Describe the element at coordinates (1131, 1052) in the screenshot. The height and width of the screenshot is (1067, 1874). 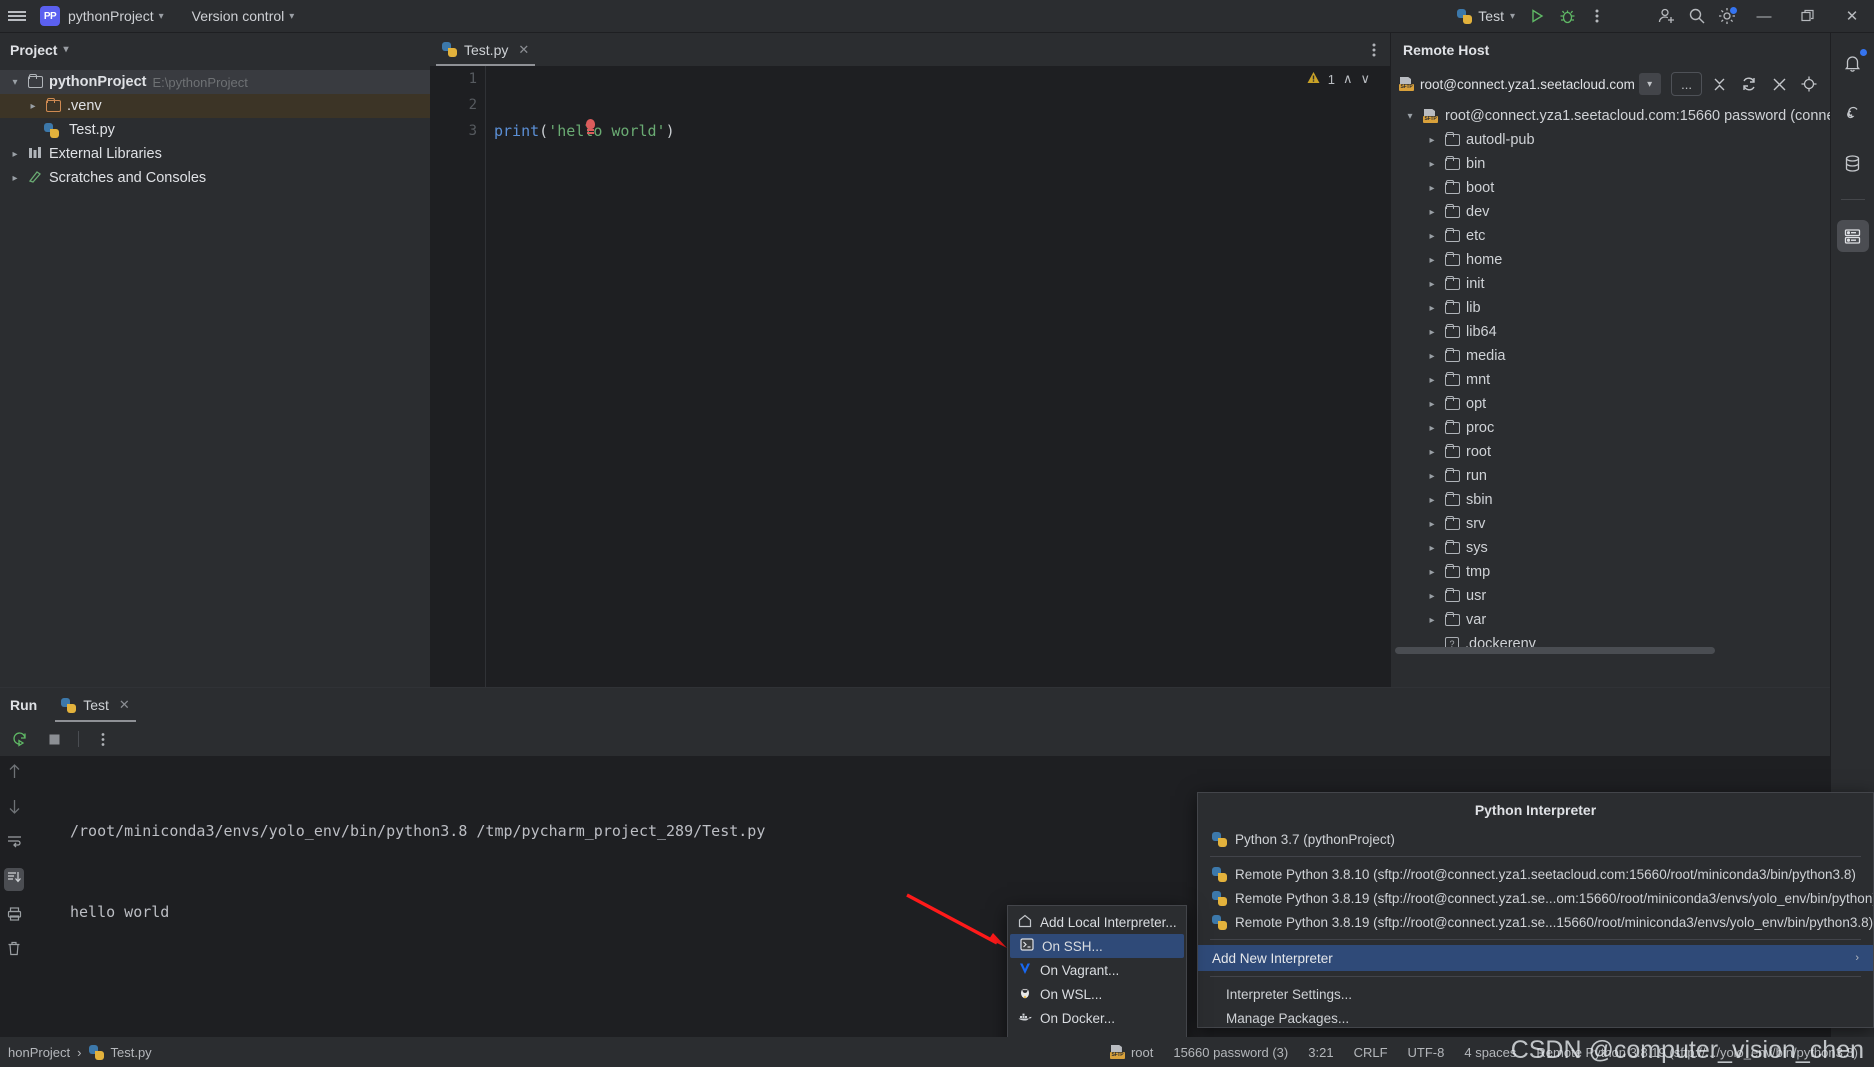
I see `status-host: SFTP root` at that location.